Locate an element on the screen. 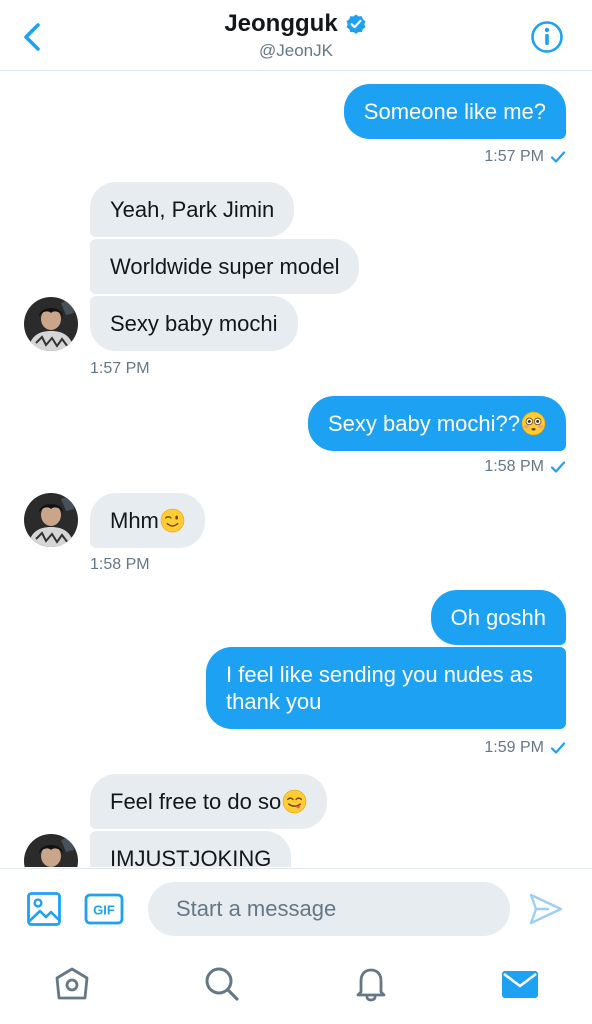 The width and height of the screenshot is (592, 1024). conversation-title: Jeongguk is located at coordinates (281, 23).